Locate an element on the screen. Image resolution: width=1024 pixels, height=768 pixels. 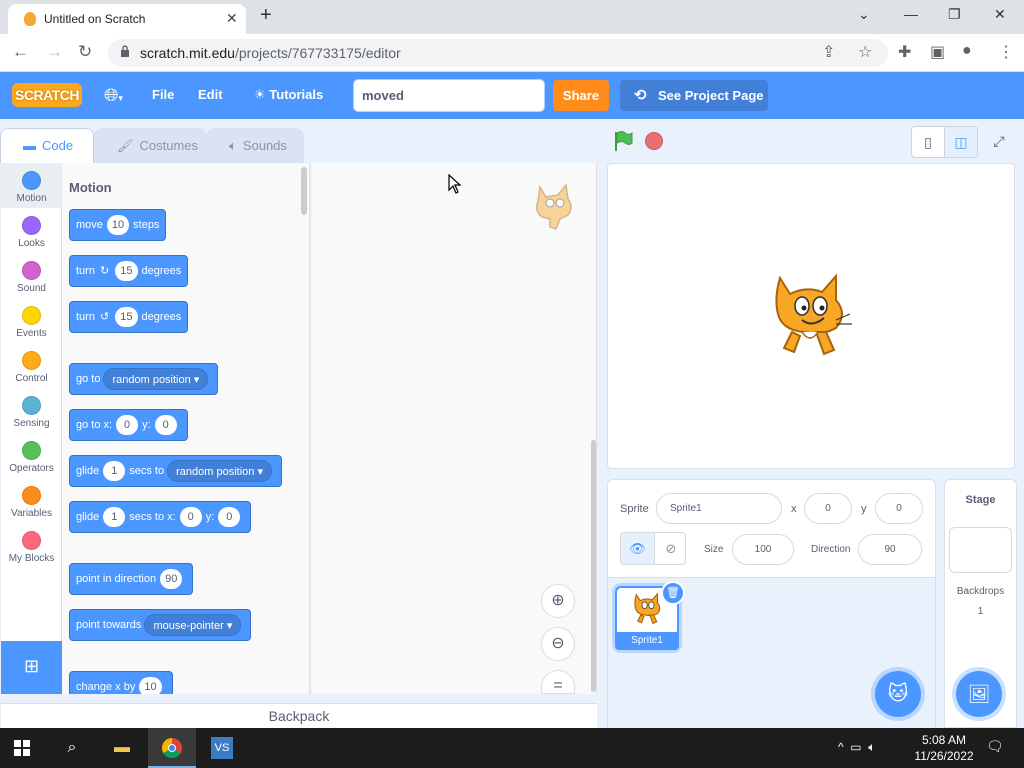
size-input: 100 is located at coordinates (763, 549).